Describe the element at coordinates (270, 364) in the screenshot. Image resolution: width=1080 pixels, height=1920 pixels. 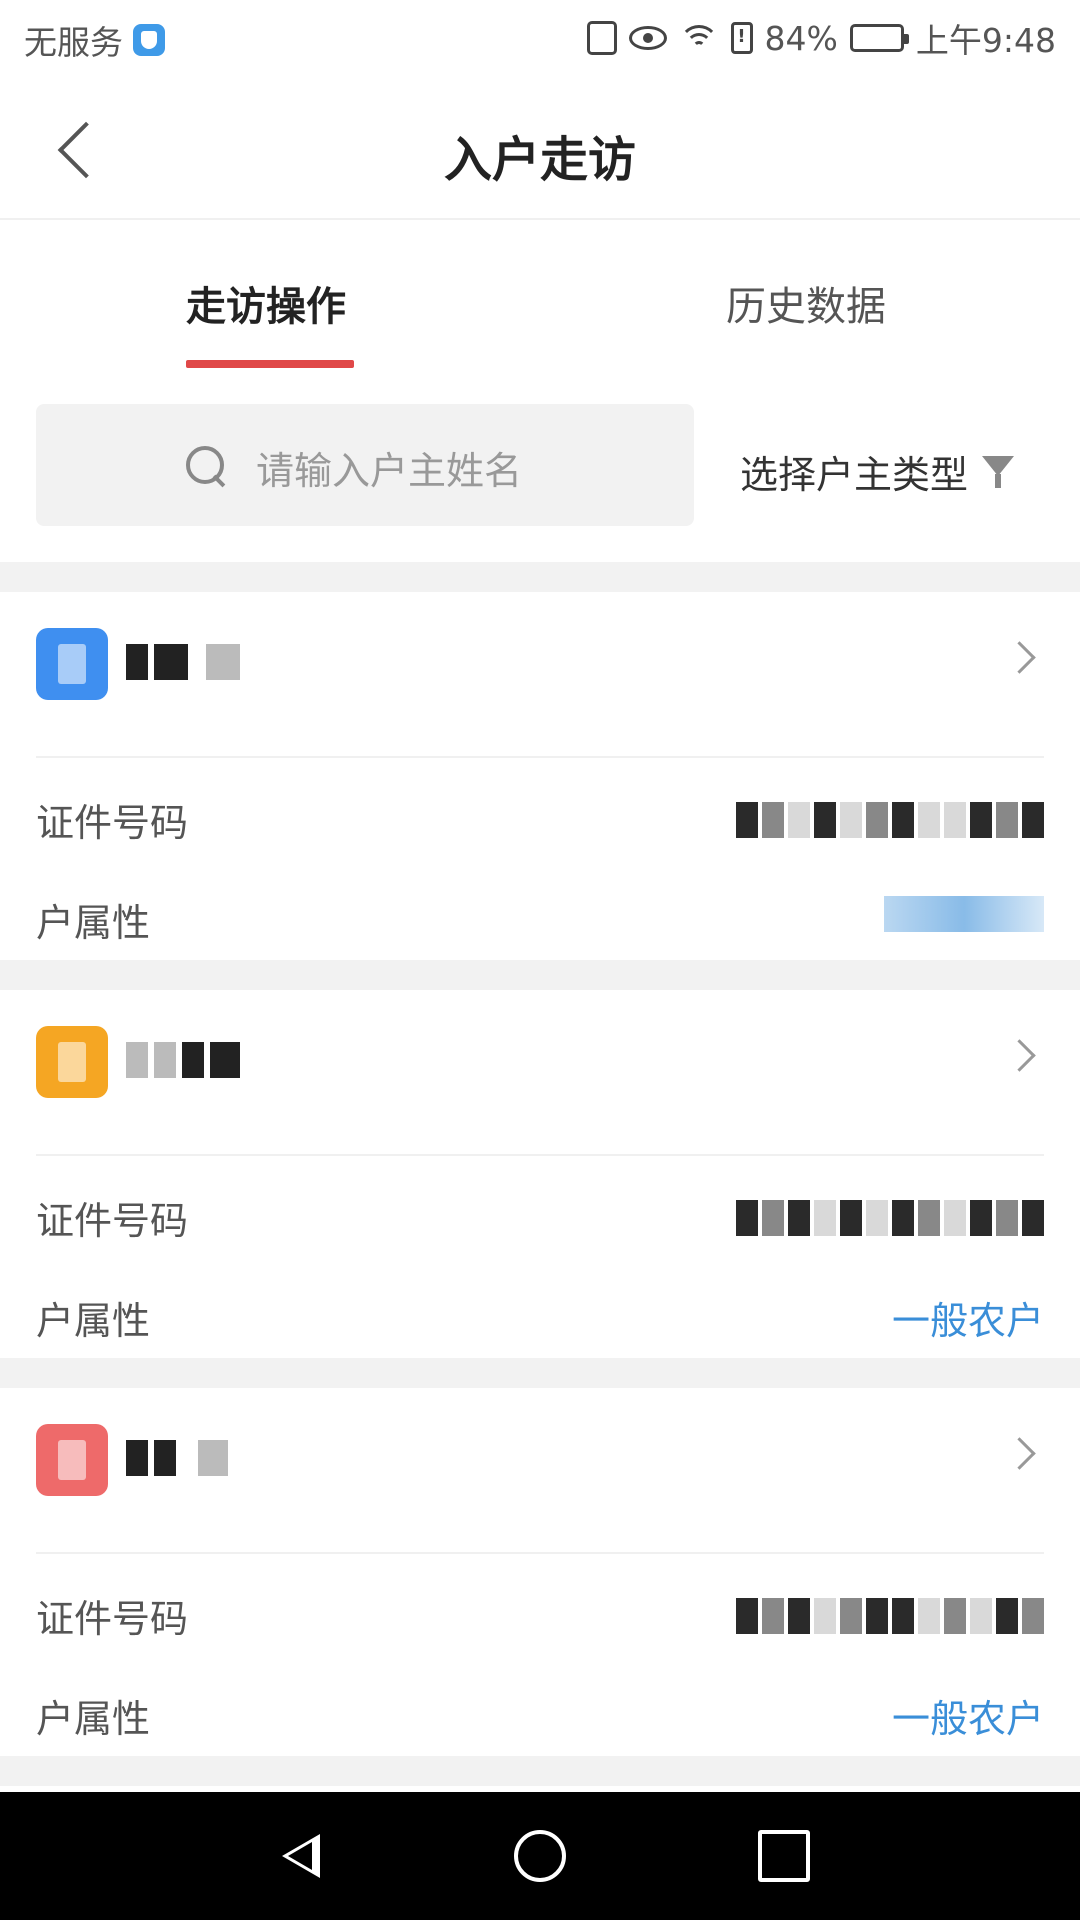
I see `active-tab-indicator` at that location.